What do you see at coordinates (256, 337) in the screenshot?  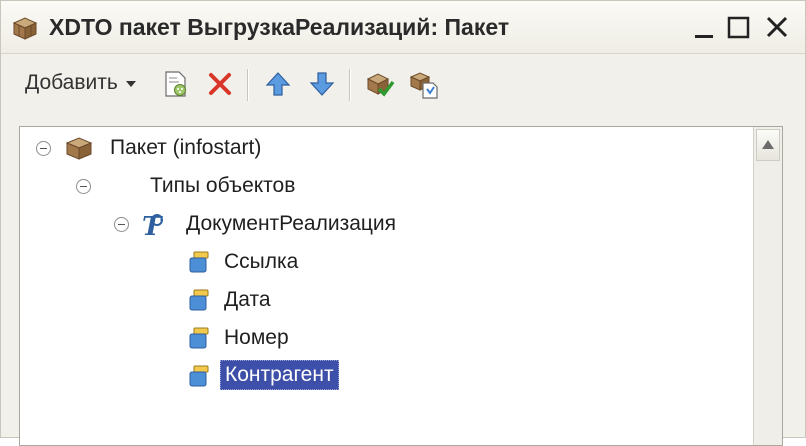 I see `tree-node-label: Номер` at bounding box center [256, 337].